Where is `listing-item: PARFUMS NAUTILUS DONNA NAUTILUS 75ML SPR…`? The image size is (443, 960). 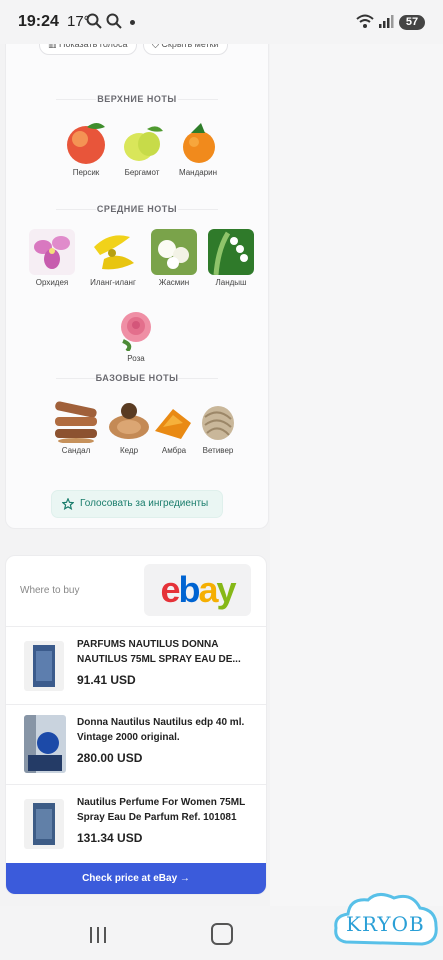
listing-item: PARFUMS NAUTILUS DONNA NAUTILUS 75ML SPR… is located at coordinates (136, 665).